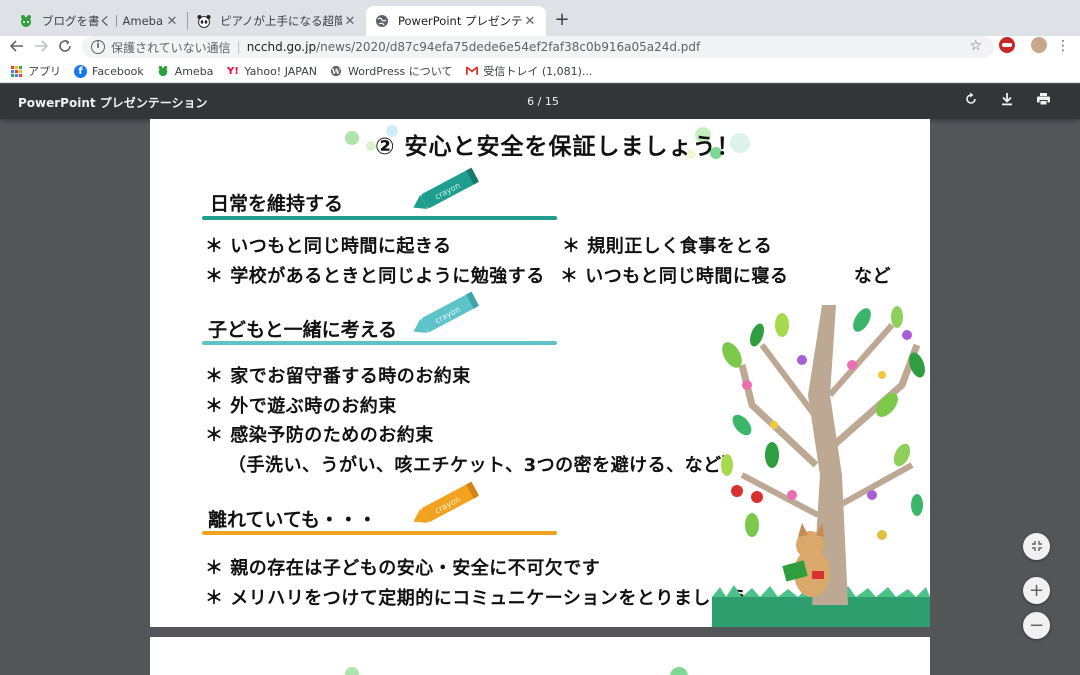 This screenshot has height=675, width=1080. Describe the element at coordinates (280, 71) in the screenshot. I see `bookmark-label: Yahoo! JAPAN` at that location.